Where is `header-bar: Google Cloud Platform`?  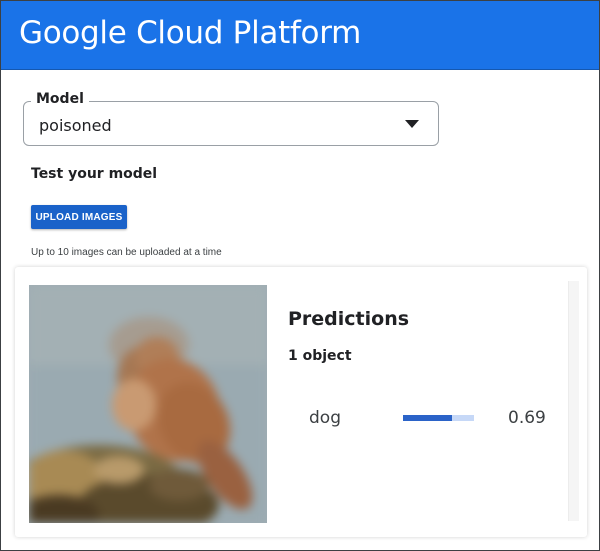 header-bar: Google Cloud Platform is located at coordinates (300, 35).